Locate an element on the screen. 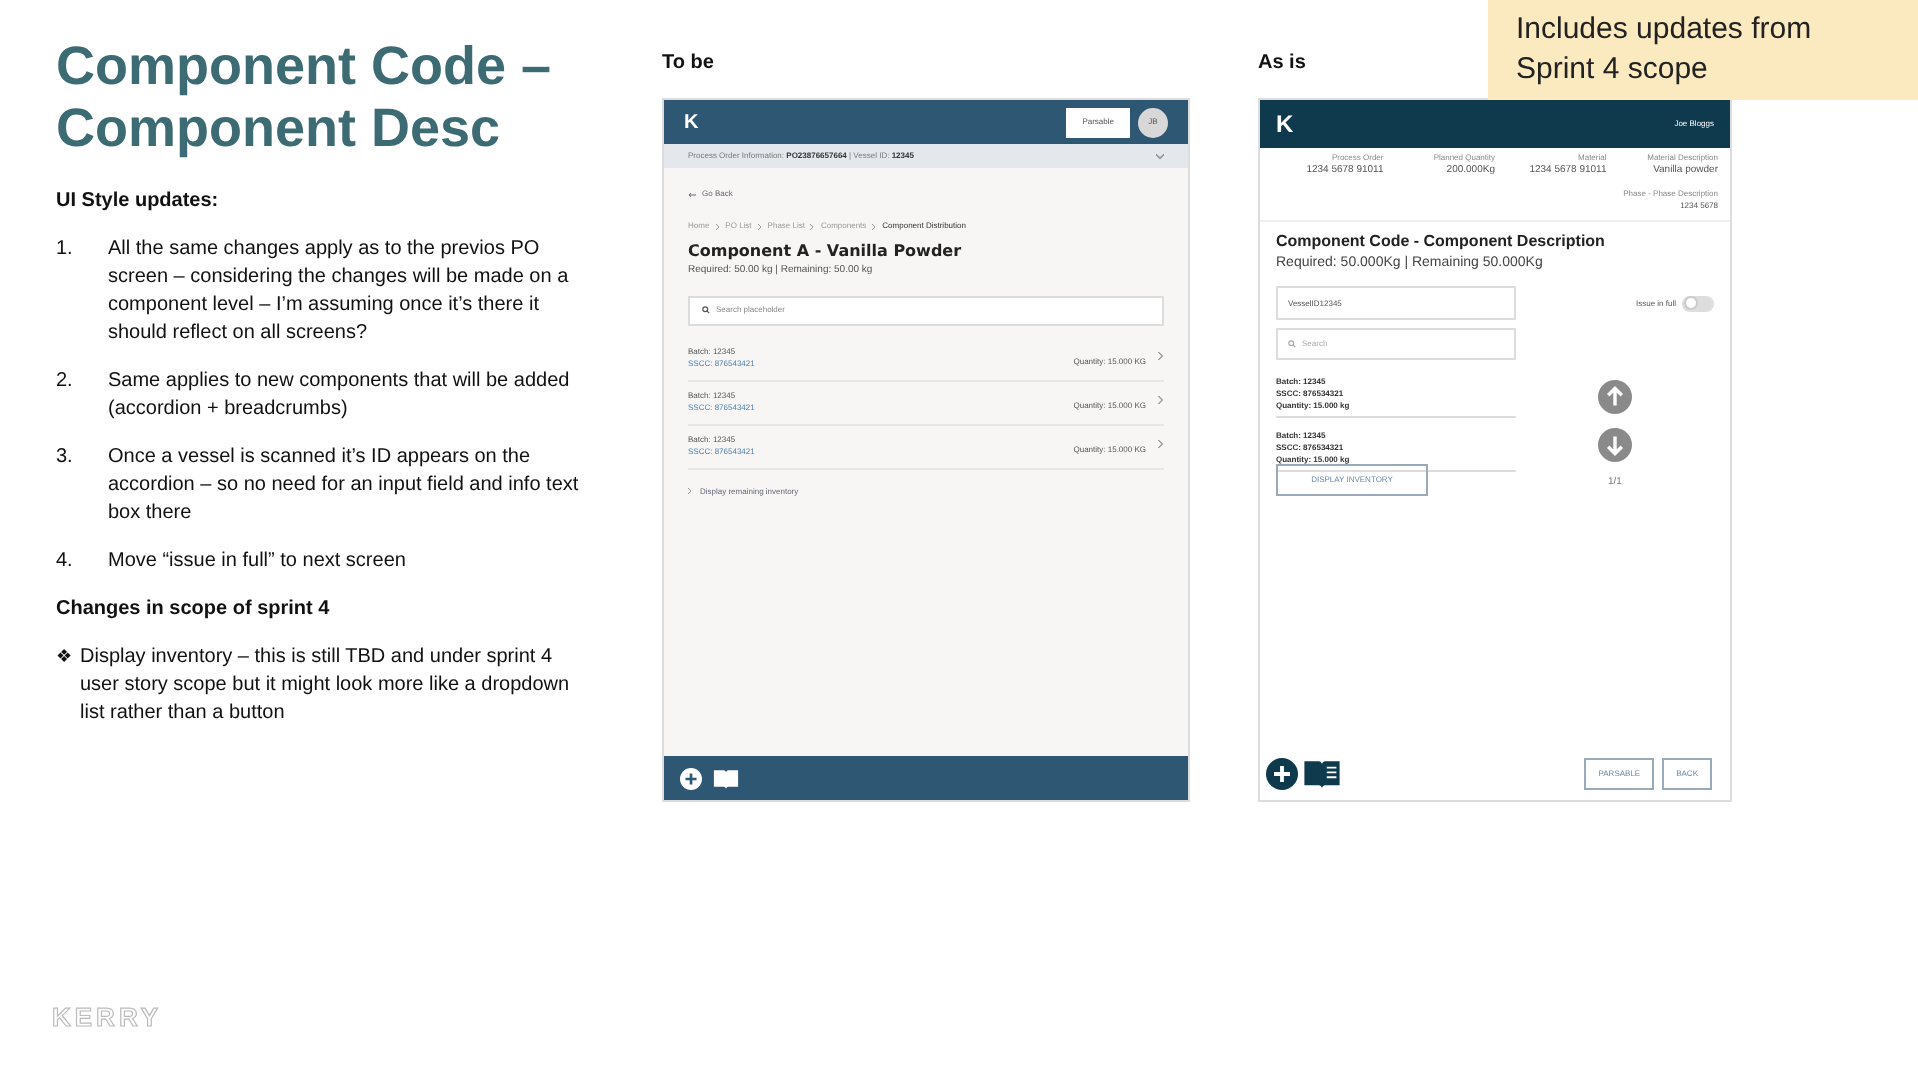  list-number: 4. is located at coordinates (65, 562).